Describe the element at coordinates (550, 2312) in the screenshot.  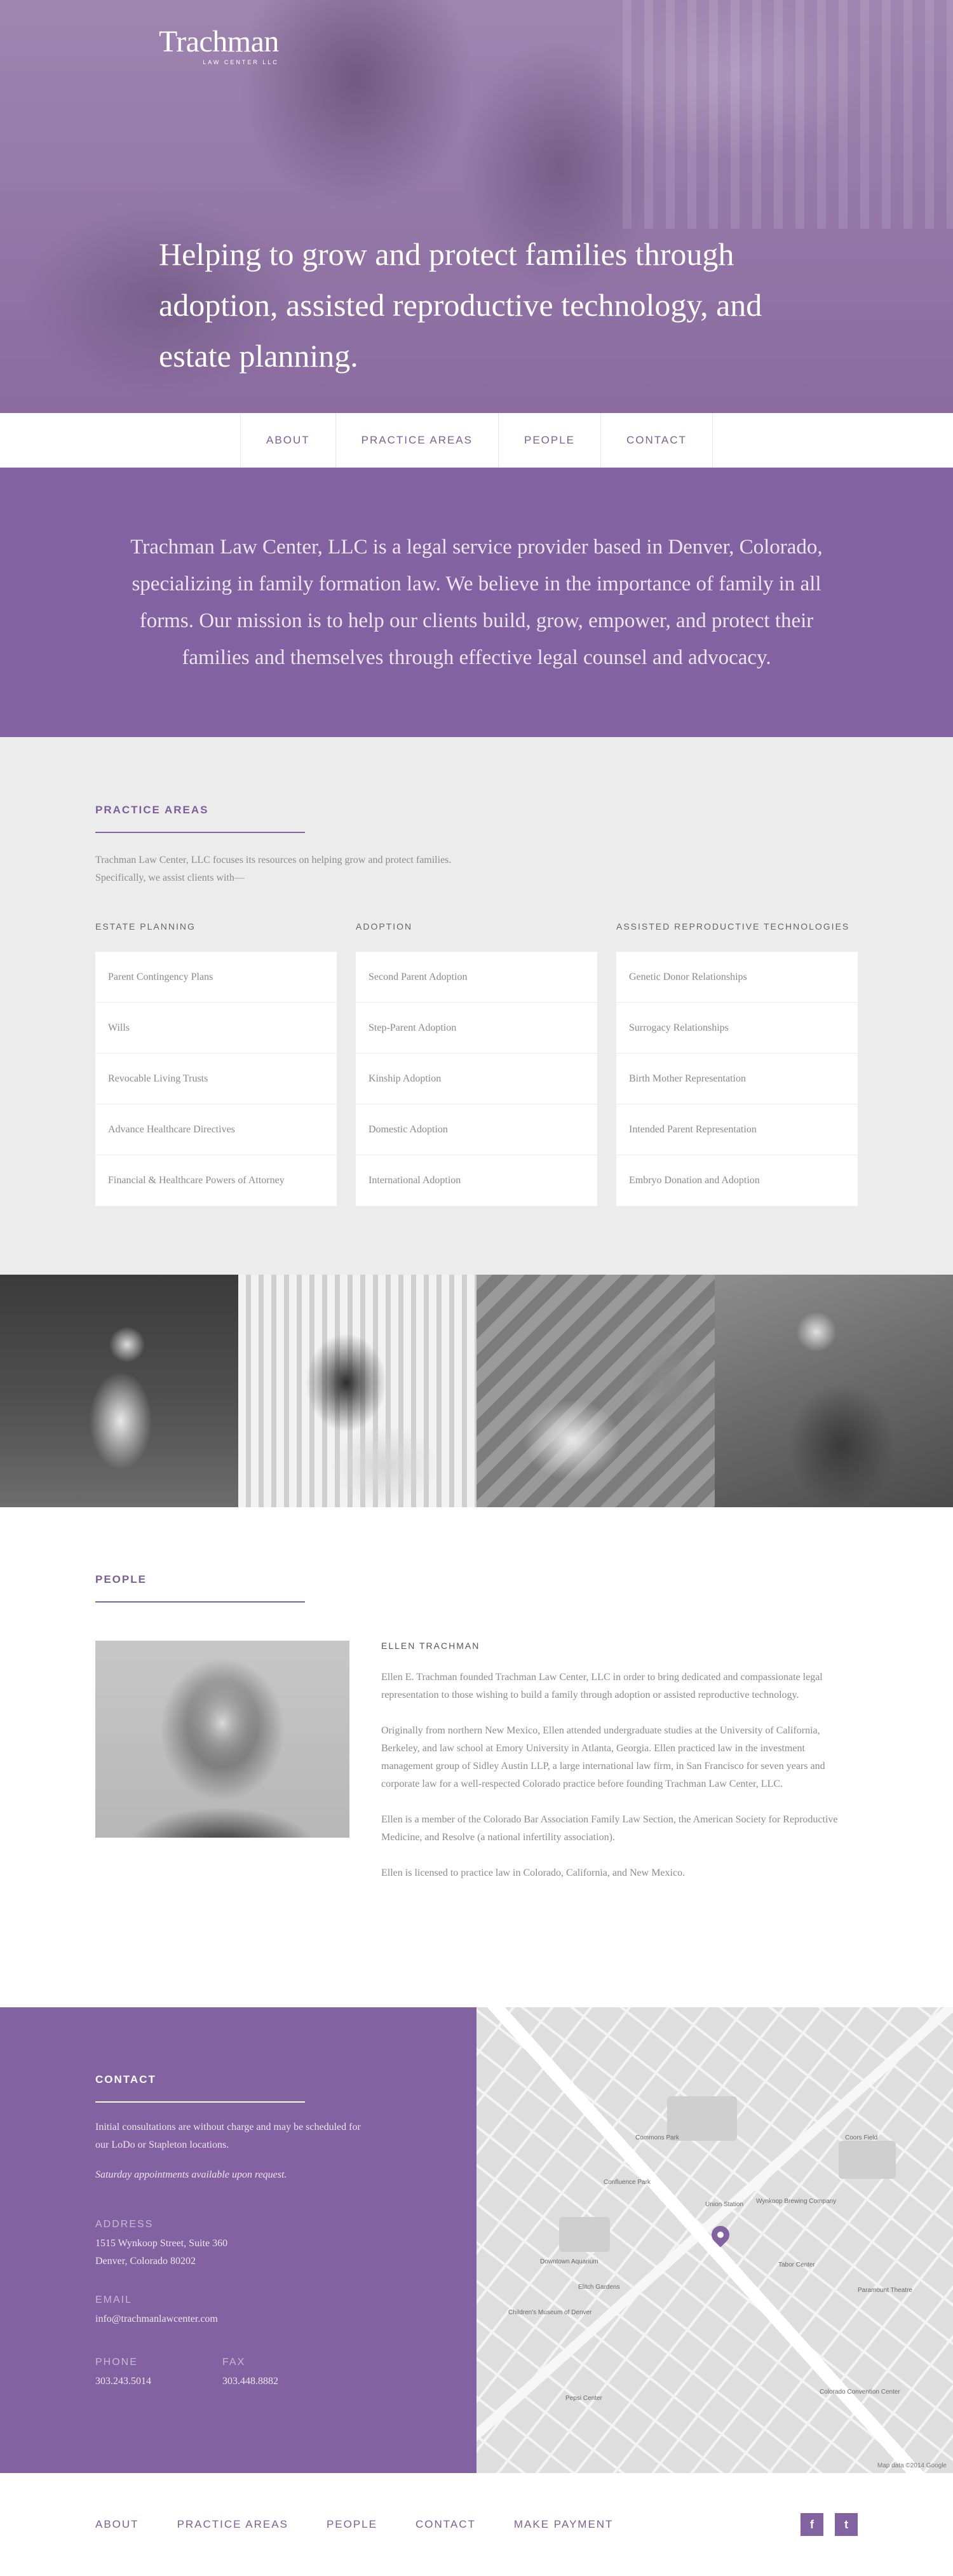
I see `map-label: Children's Museum of Denver` at that location.